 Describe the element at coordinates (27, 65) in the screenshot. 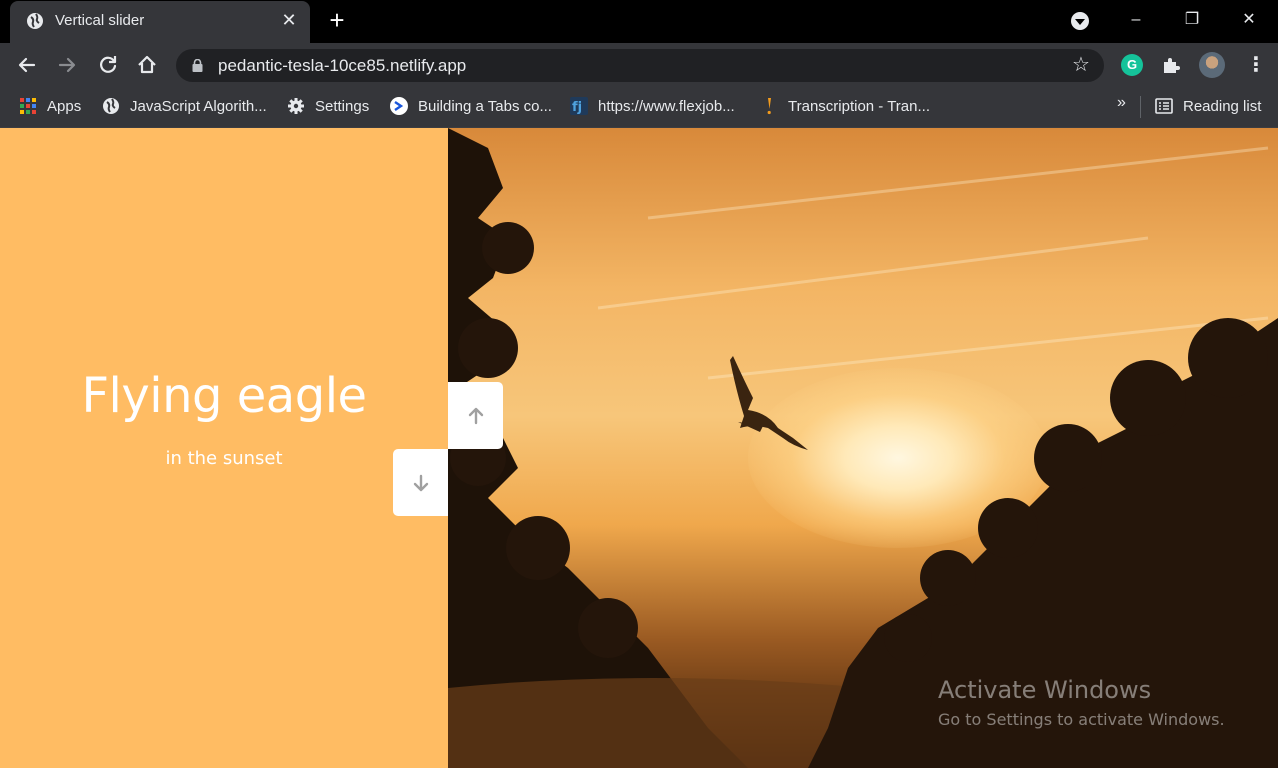

I see `back-arrow-icon` at that location.